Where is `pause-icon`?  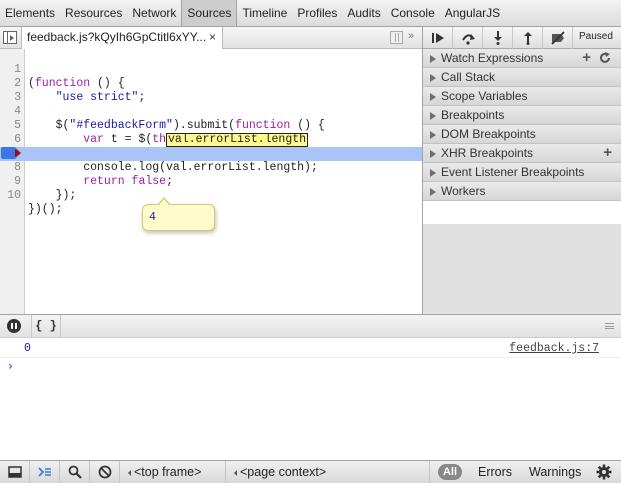
pause-icon is located at coordinates (14, 326).